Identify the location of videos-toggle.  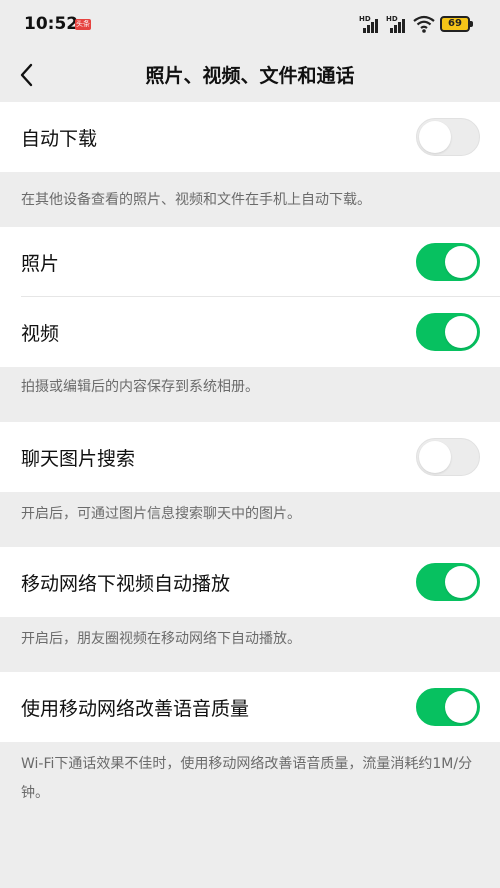
(448, 332).